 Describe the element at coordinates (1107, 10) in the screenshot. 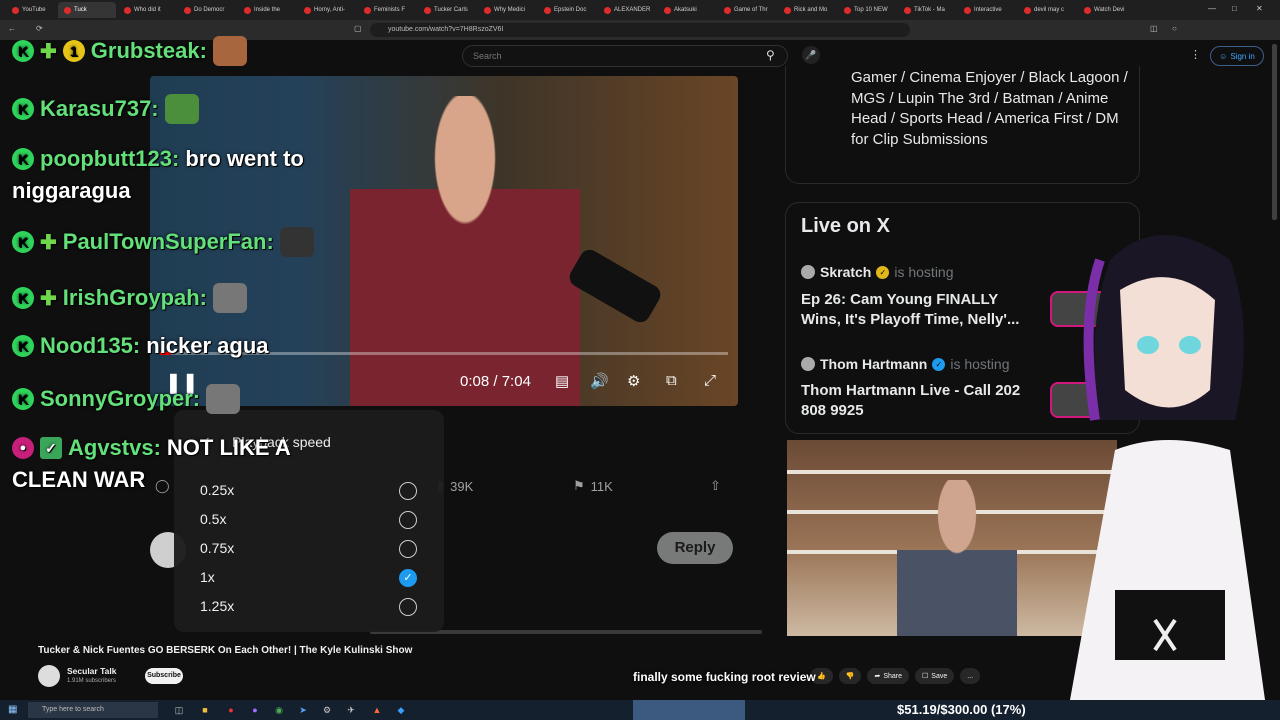

I see `browser-tab: Watch Devi` at that location.